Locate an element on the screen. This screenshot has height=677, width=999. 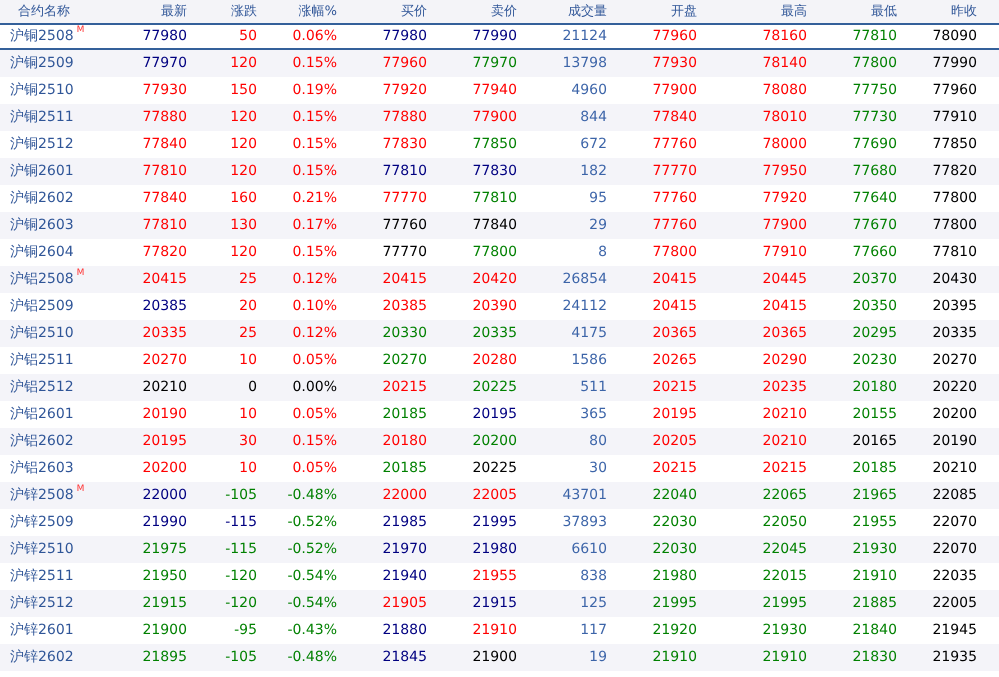
table-cell: 77770 is located at coordinates (404, 198).